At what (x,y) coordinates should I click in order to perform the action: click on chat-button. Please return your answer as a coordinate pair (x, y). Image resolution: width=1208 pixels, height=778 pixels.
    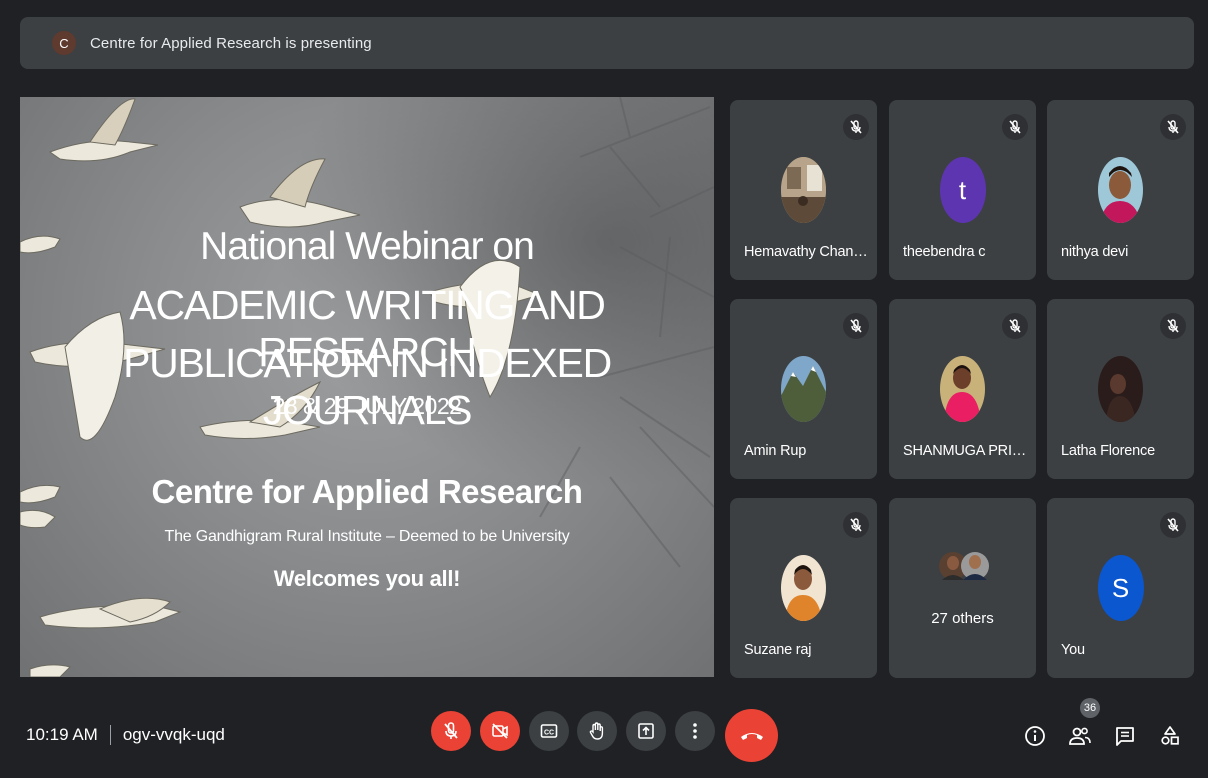
    Looking at the image, I should click on (1125, 736).